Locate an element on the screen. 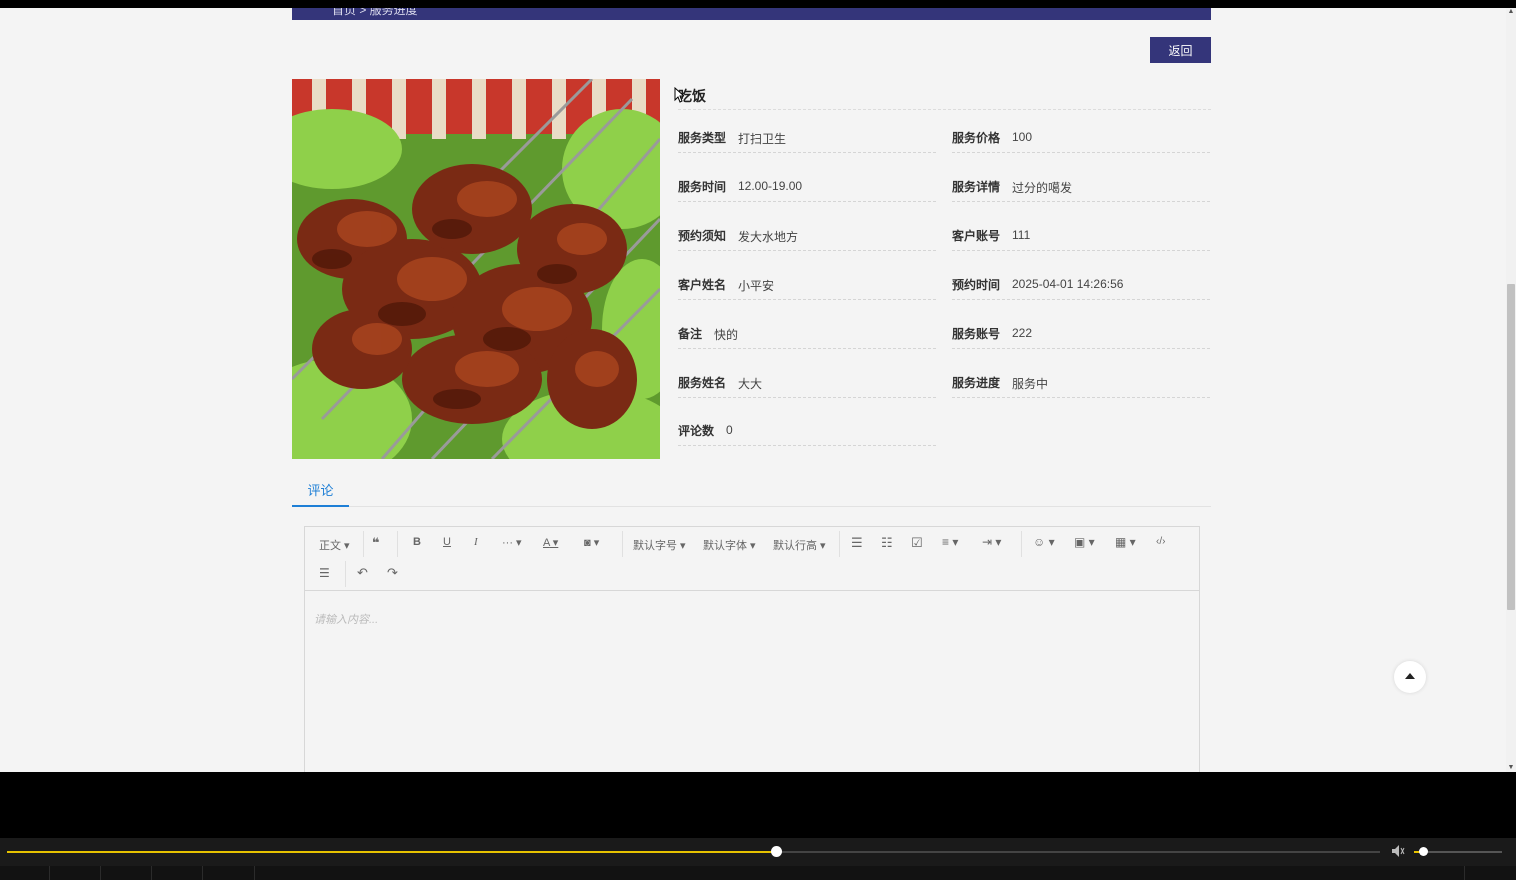  line-height-select: 默认行高 ▾ is located at coordinates (799, 545).